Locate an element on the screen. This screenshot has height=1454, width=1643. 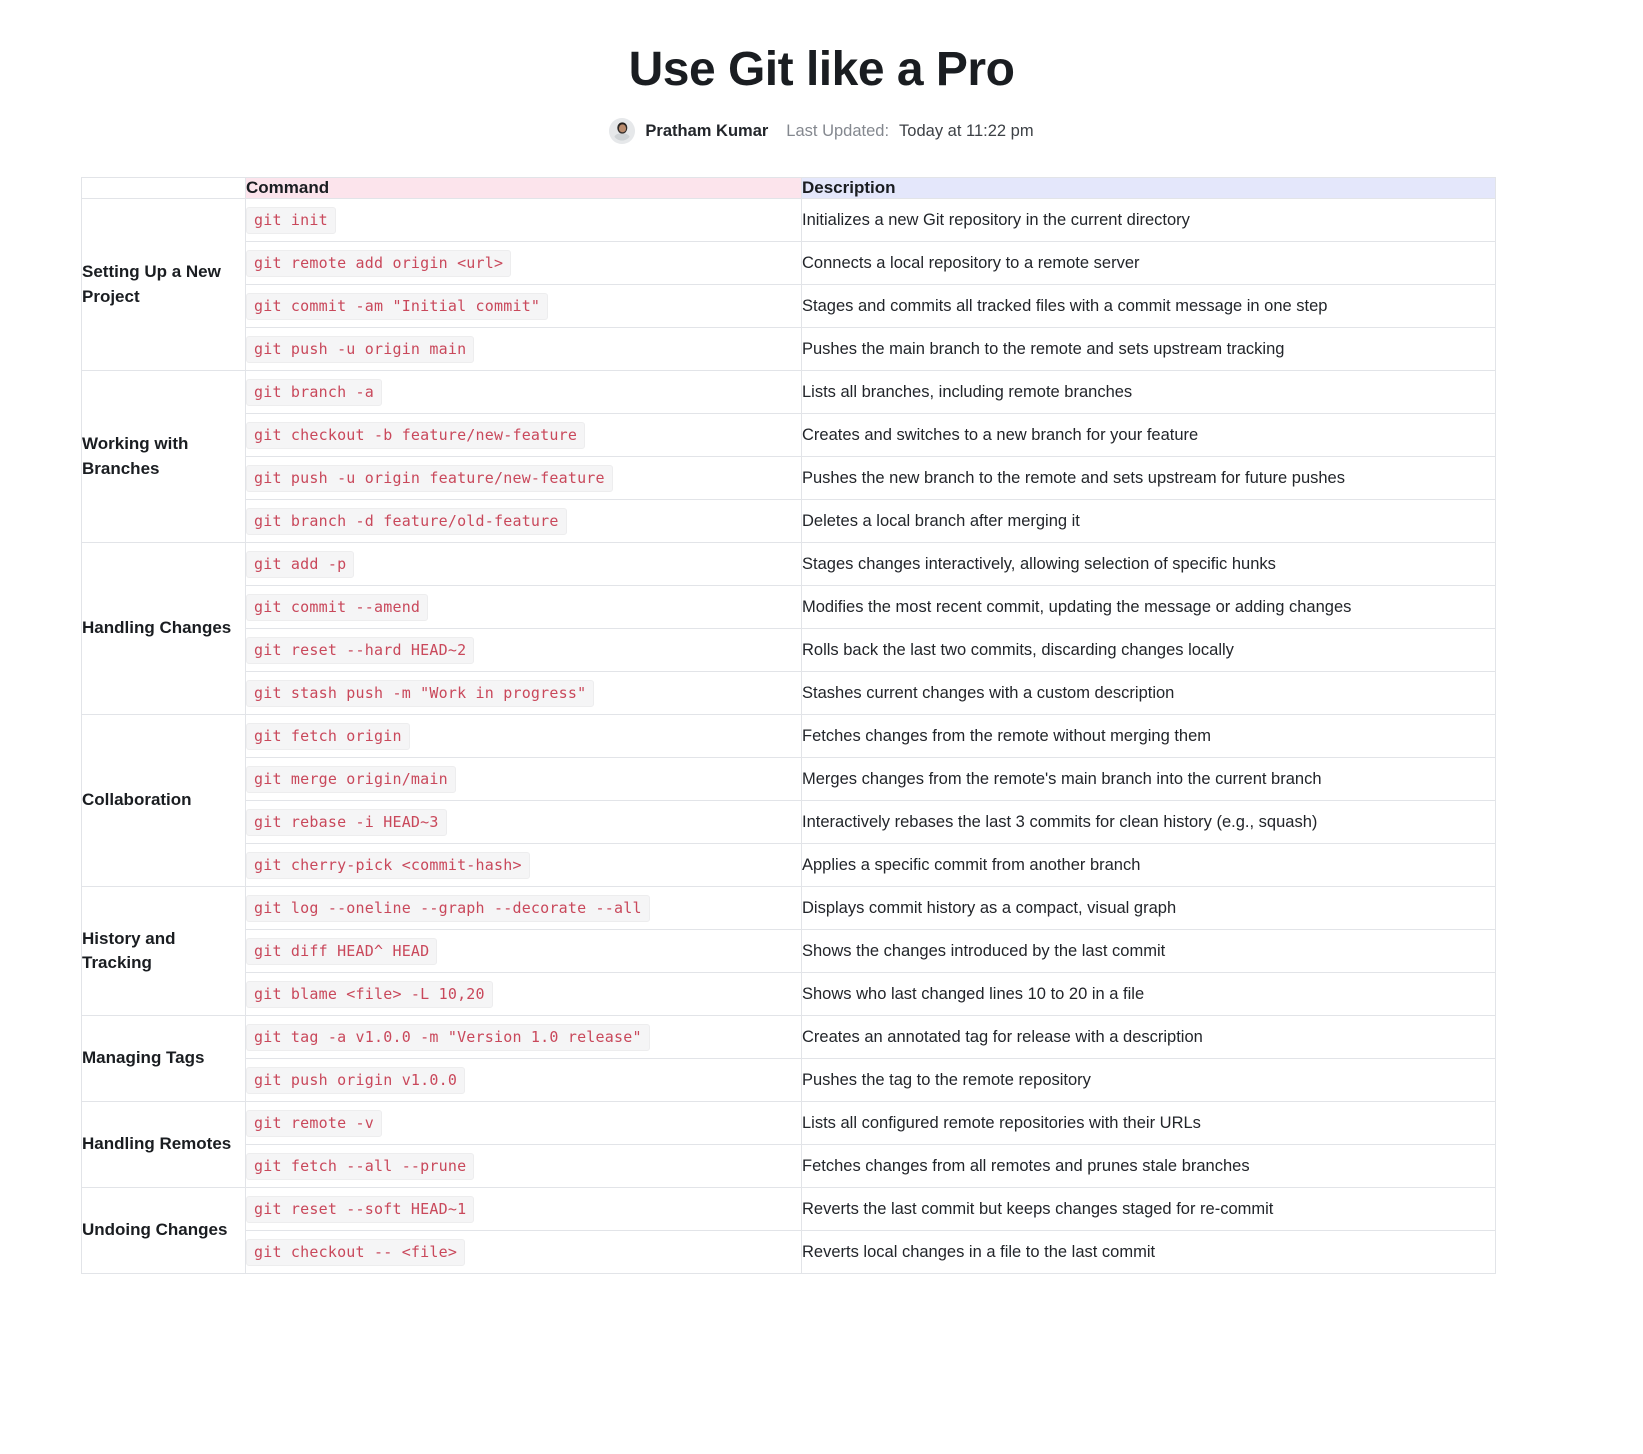
command-cell: git cherry-pick <commit-hash> is located at coordinates (523, 865).